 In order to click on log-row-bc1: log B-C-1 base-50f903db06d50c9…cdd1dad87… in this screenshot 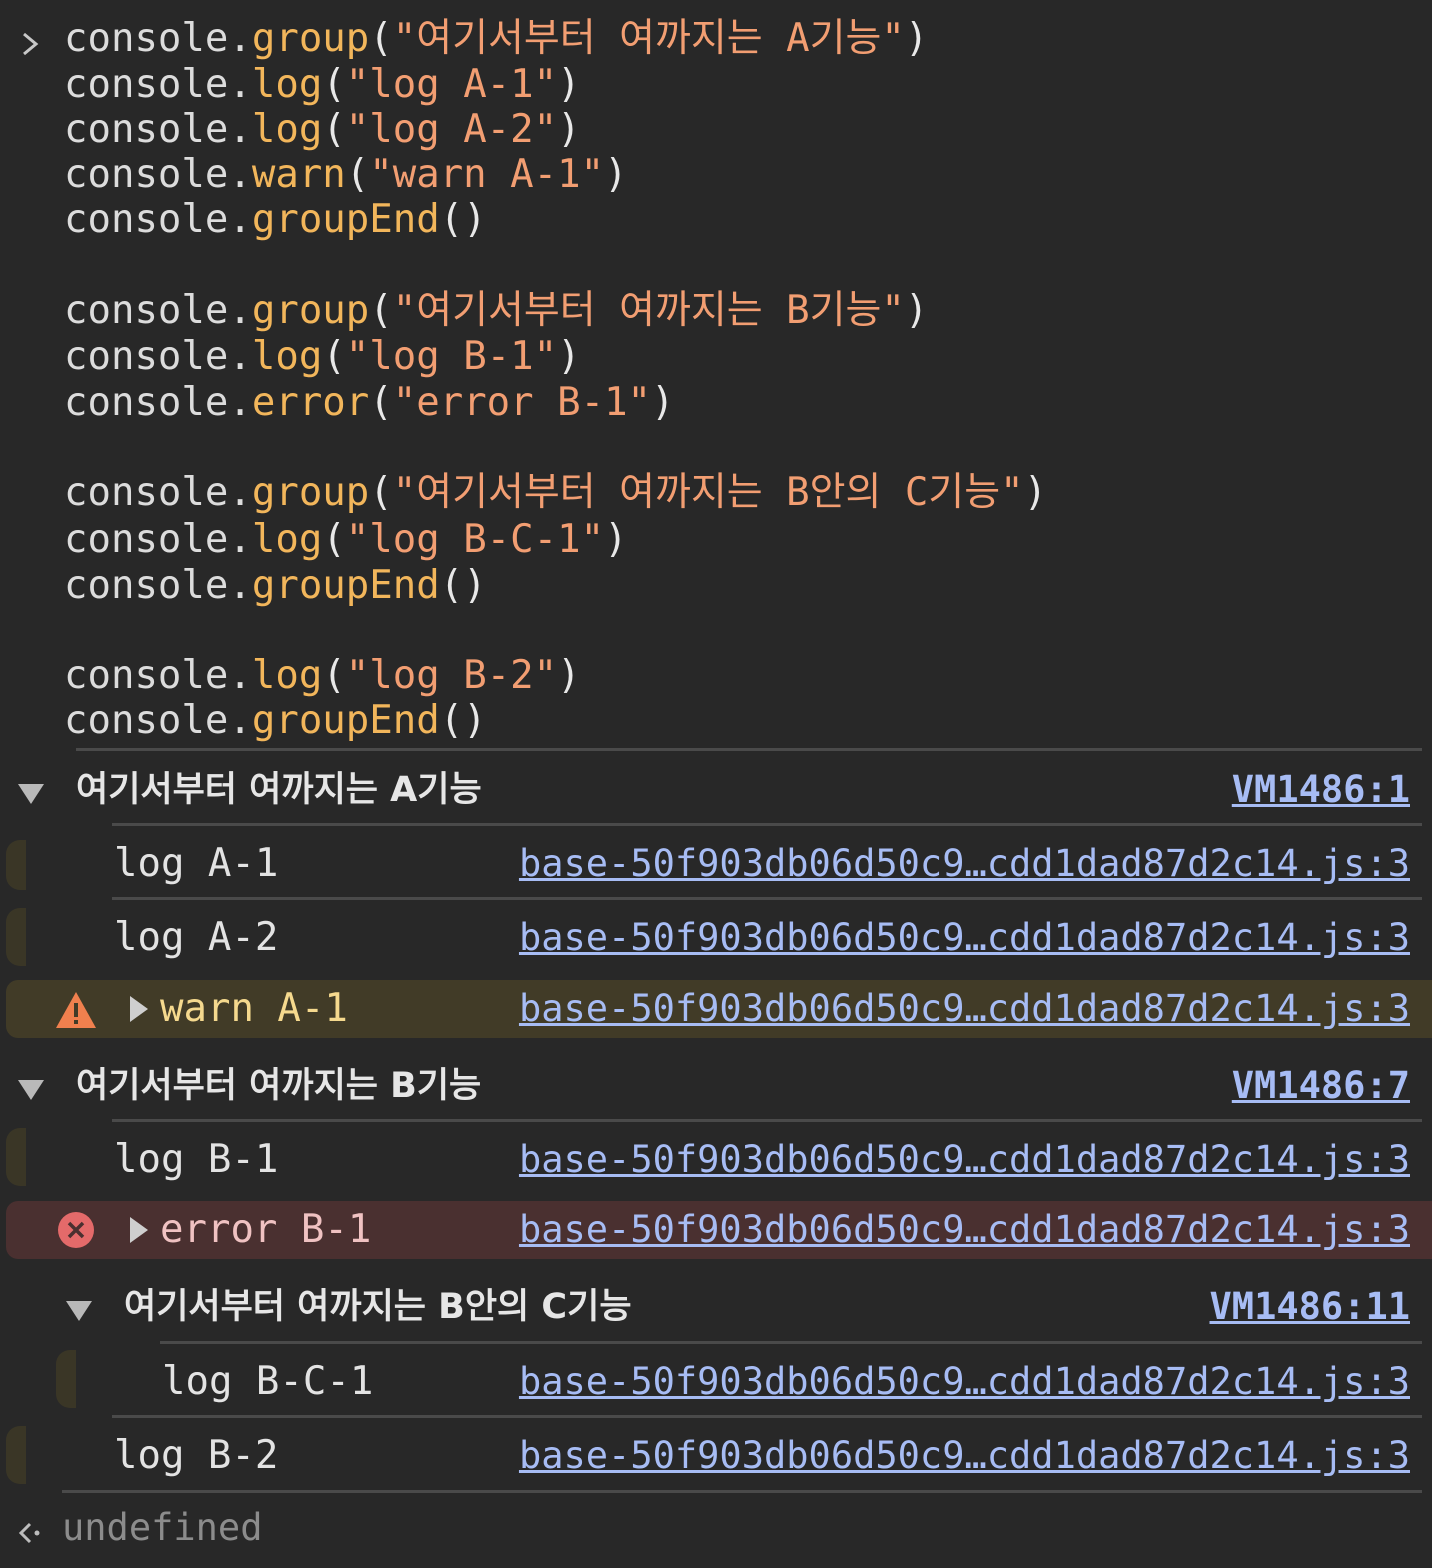, I will do `click(716, 1382)`.